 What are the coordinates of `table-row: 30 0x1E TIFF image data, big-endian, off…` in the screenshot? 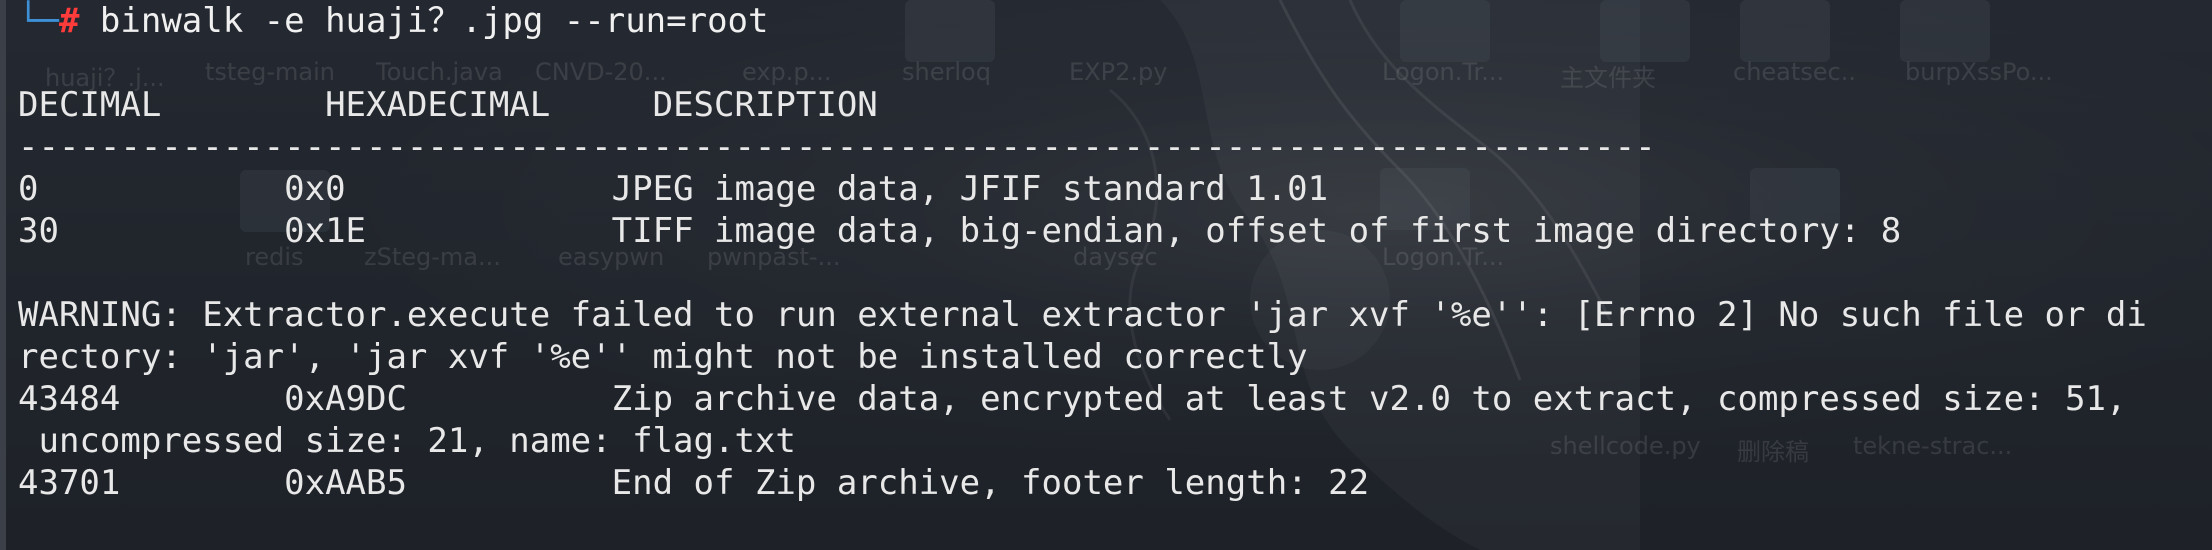 It's located at (1082, 231).